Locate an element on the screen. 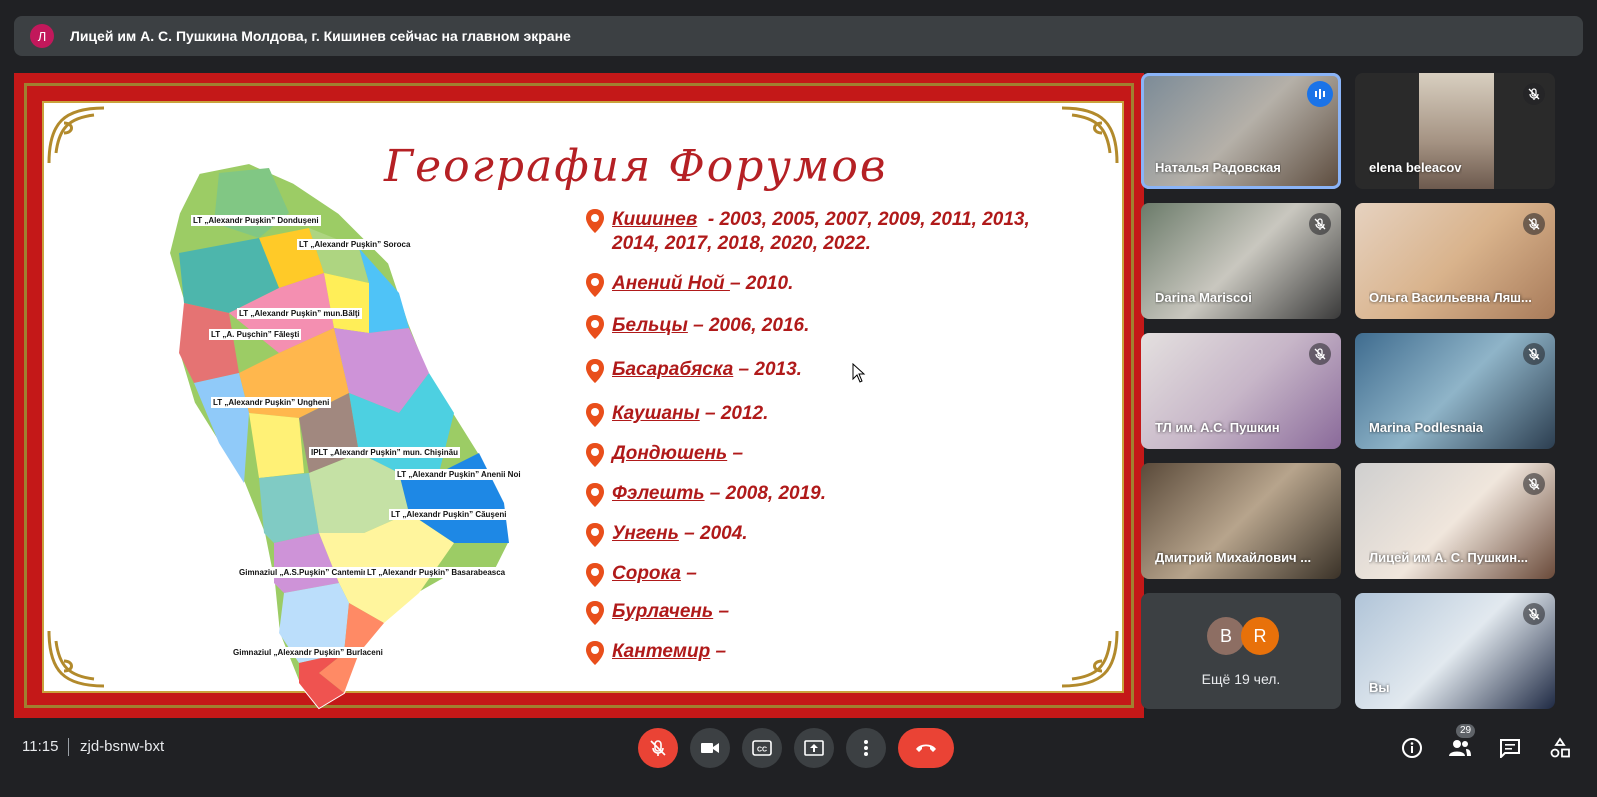 The image size is (1597, 797). forum-years: – 2008, 2019. is located at coordinates (765, 493).